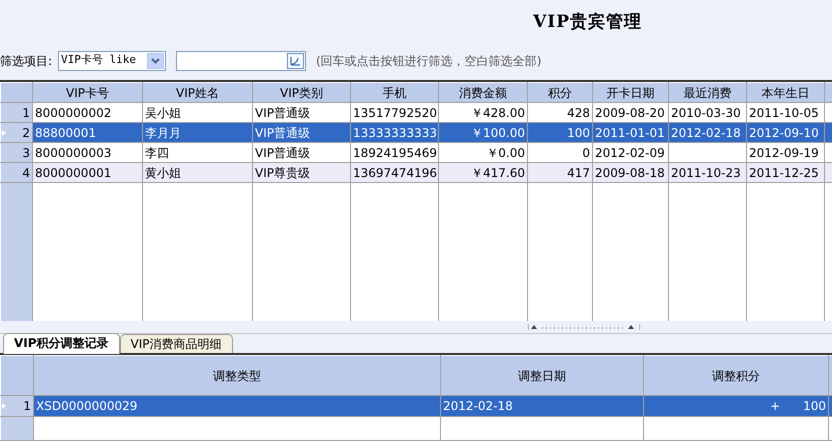  I want to click on table-cell: 2011-10-23, so click(707, 172).